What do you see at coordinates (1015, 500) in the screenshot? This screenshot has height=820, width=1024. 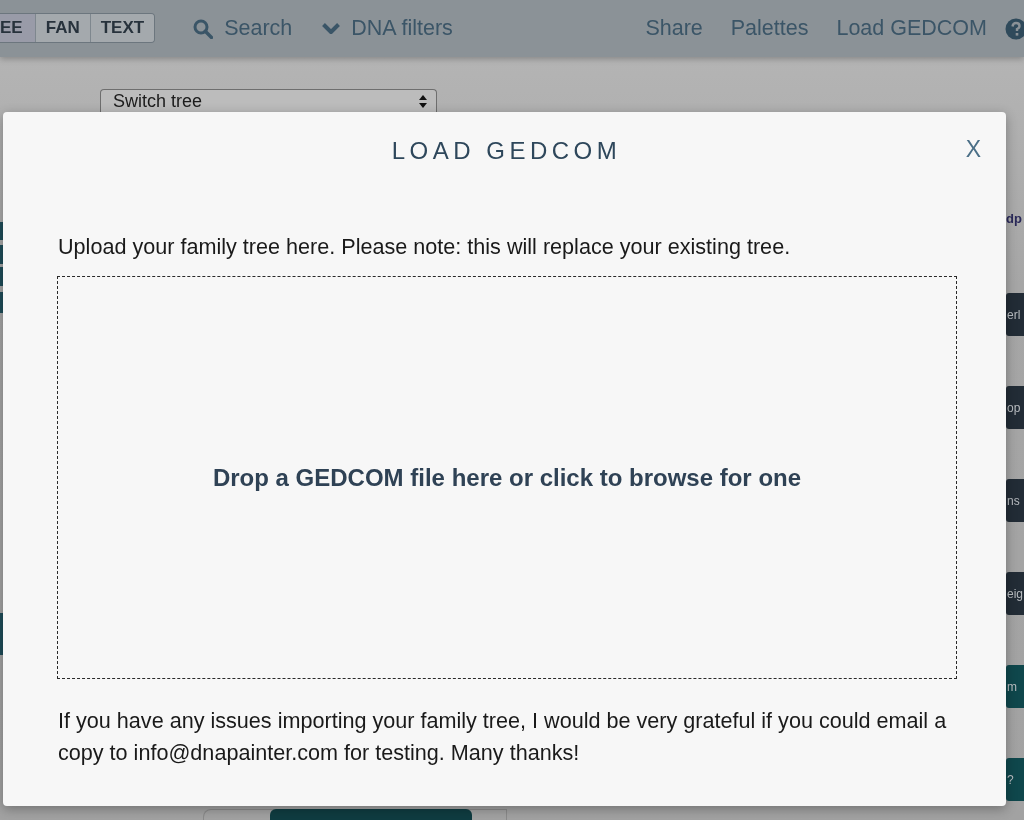 I see `side-button: ns` at bounding box center [1015, 500].